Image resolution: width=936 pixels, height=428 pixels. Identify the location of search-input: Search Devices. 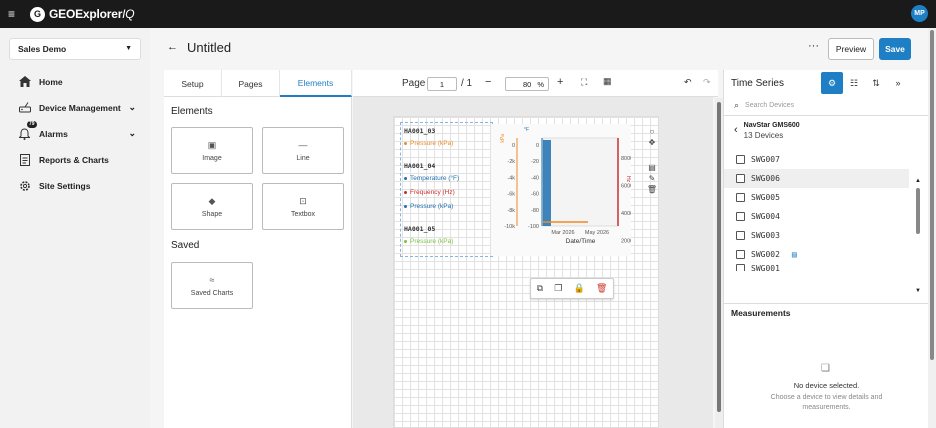
(769, 105).